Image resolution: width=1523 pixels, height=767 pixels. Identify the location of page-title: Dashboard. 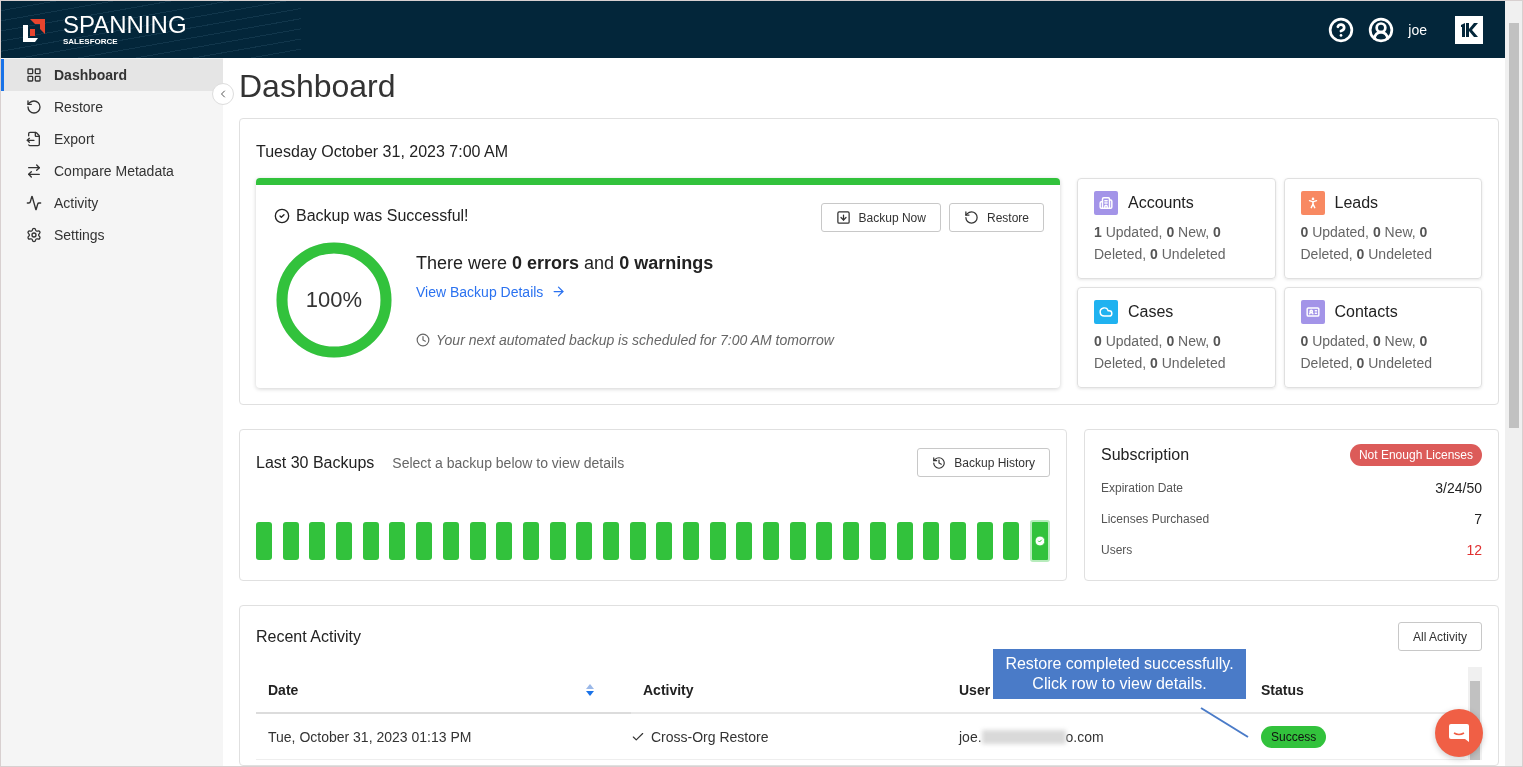
(318, 86).